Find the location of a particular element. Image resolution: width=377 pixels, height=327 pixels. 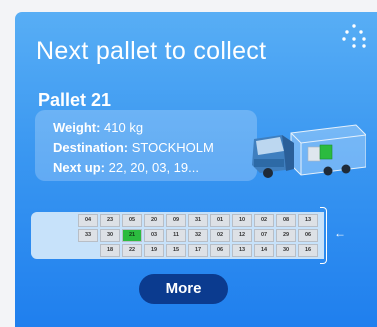

arrow-left-icon: ← is located at coordinates (340, 233).